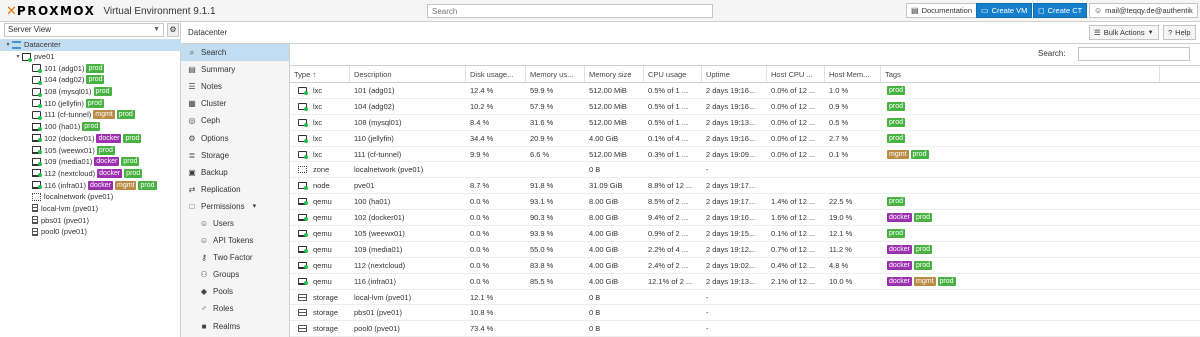  I want to click on menu-item-api-tokens: ☺ API Tokens, so click(235, 240).